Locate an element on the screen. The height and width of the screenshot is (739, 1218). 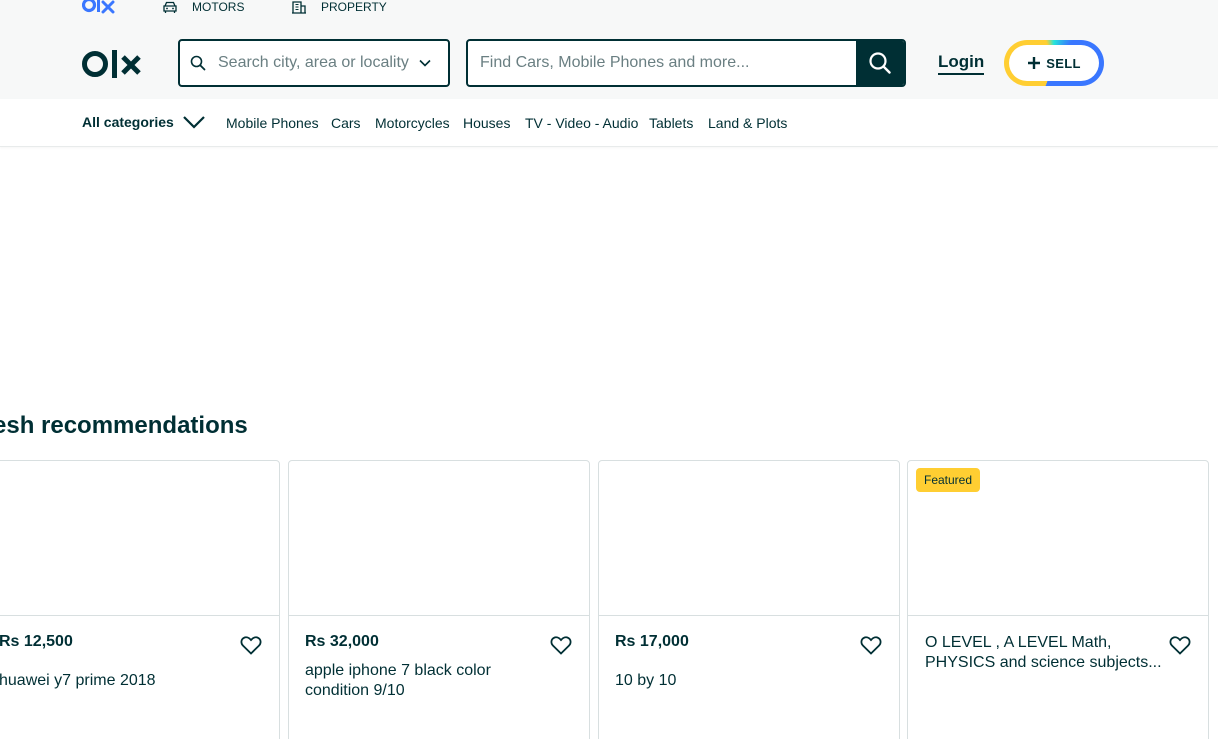
category-cars: Cars is located at coordinates (346, 123).